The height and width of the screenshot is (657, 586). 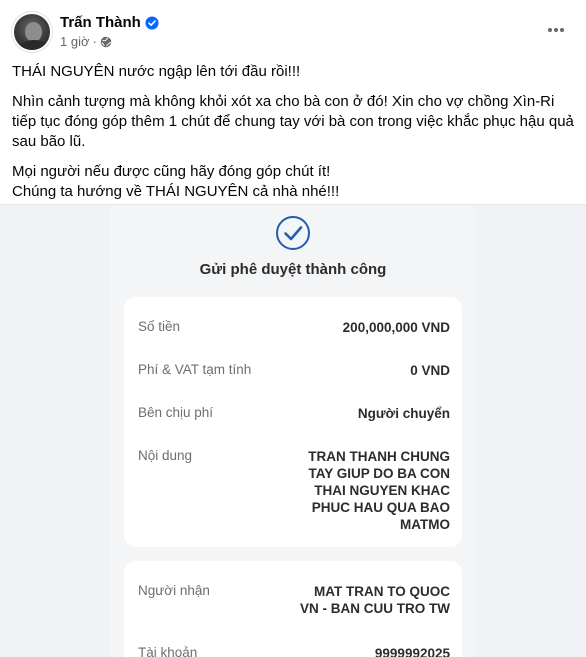 What do you see at coordinates (430, 370) in the screenshot?
I see `fee-value: 0 VND` at bounding box center [430, 370].